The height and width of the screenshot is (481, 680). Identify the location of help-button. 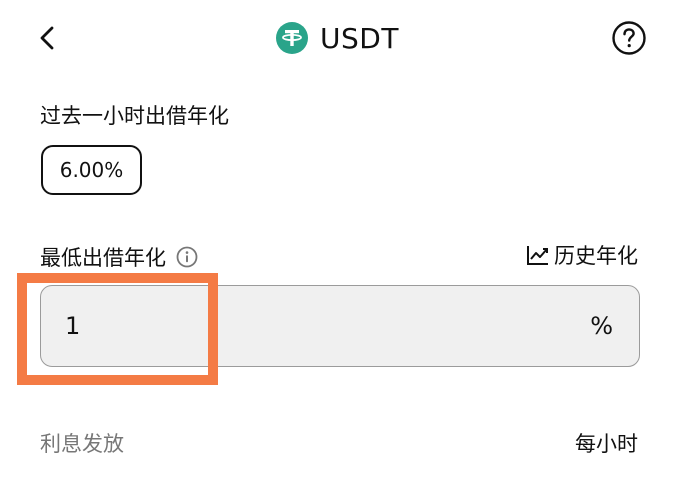
(629, 38).